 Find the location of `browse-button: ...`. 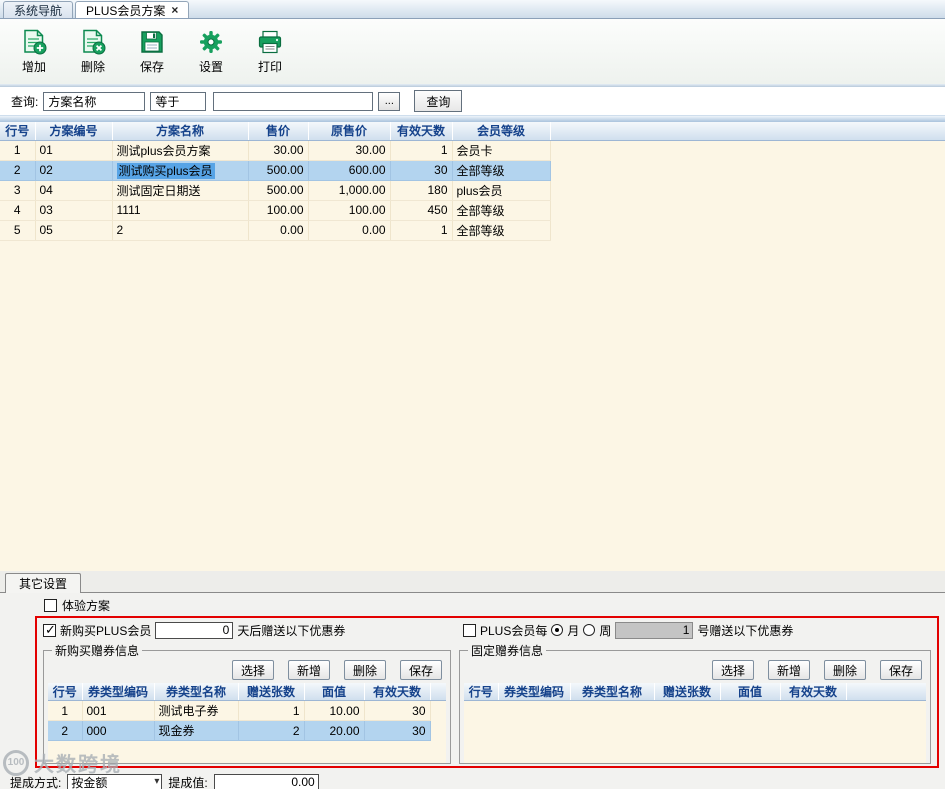

browse-button: ... is located at coordinates (389, 101).